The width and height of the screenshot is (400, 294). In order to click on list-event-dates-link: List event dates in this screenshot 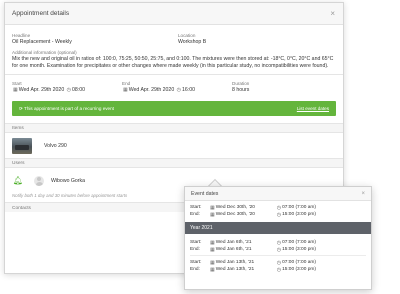, I will do `click(313, 108)`.